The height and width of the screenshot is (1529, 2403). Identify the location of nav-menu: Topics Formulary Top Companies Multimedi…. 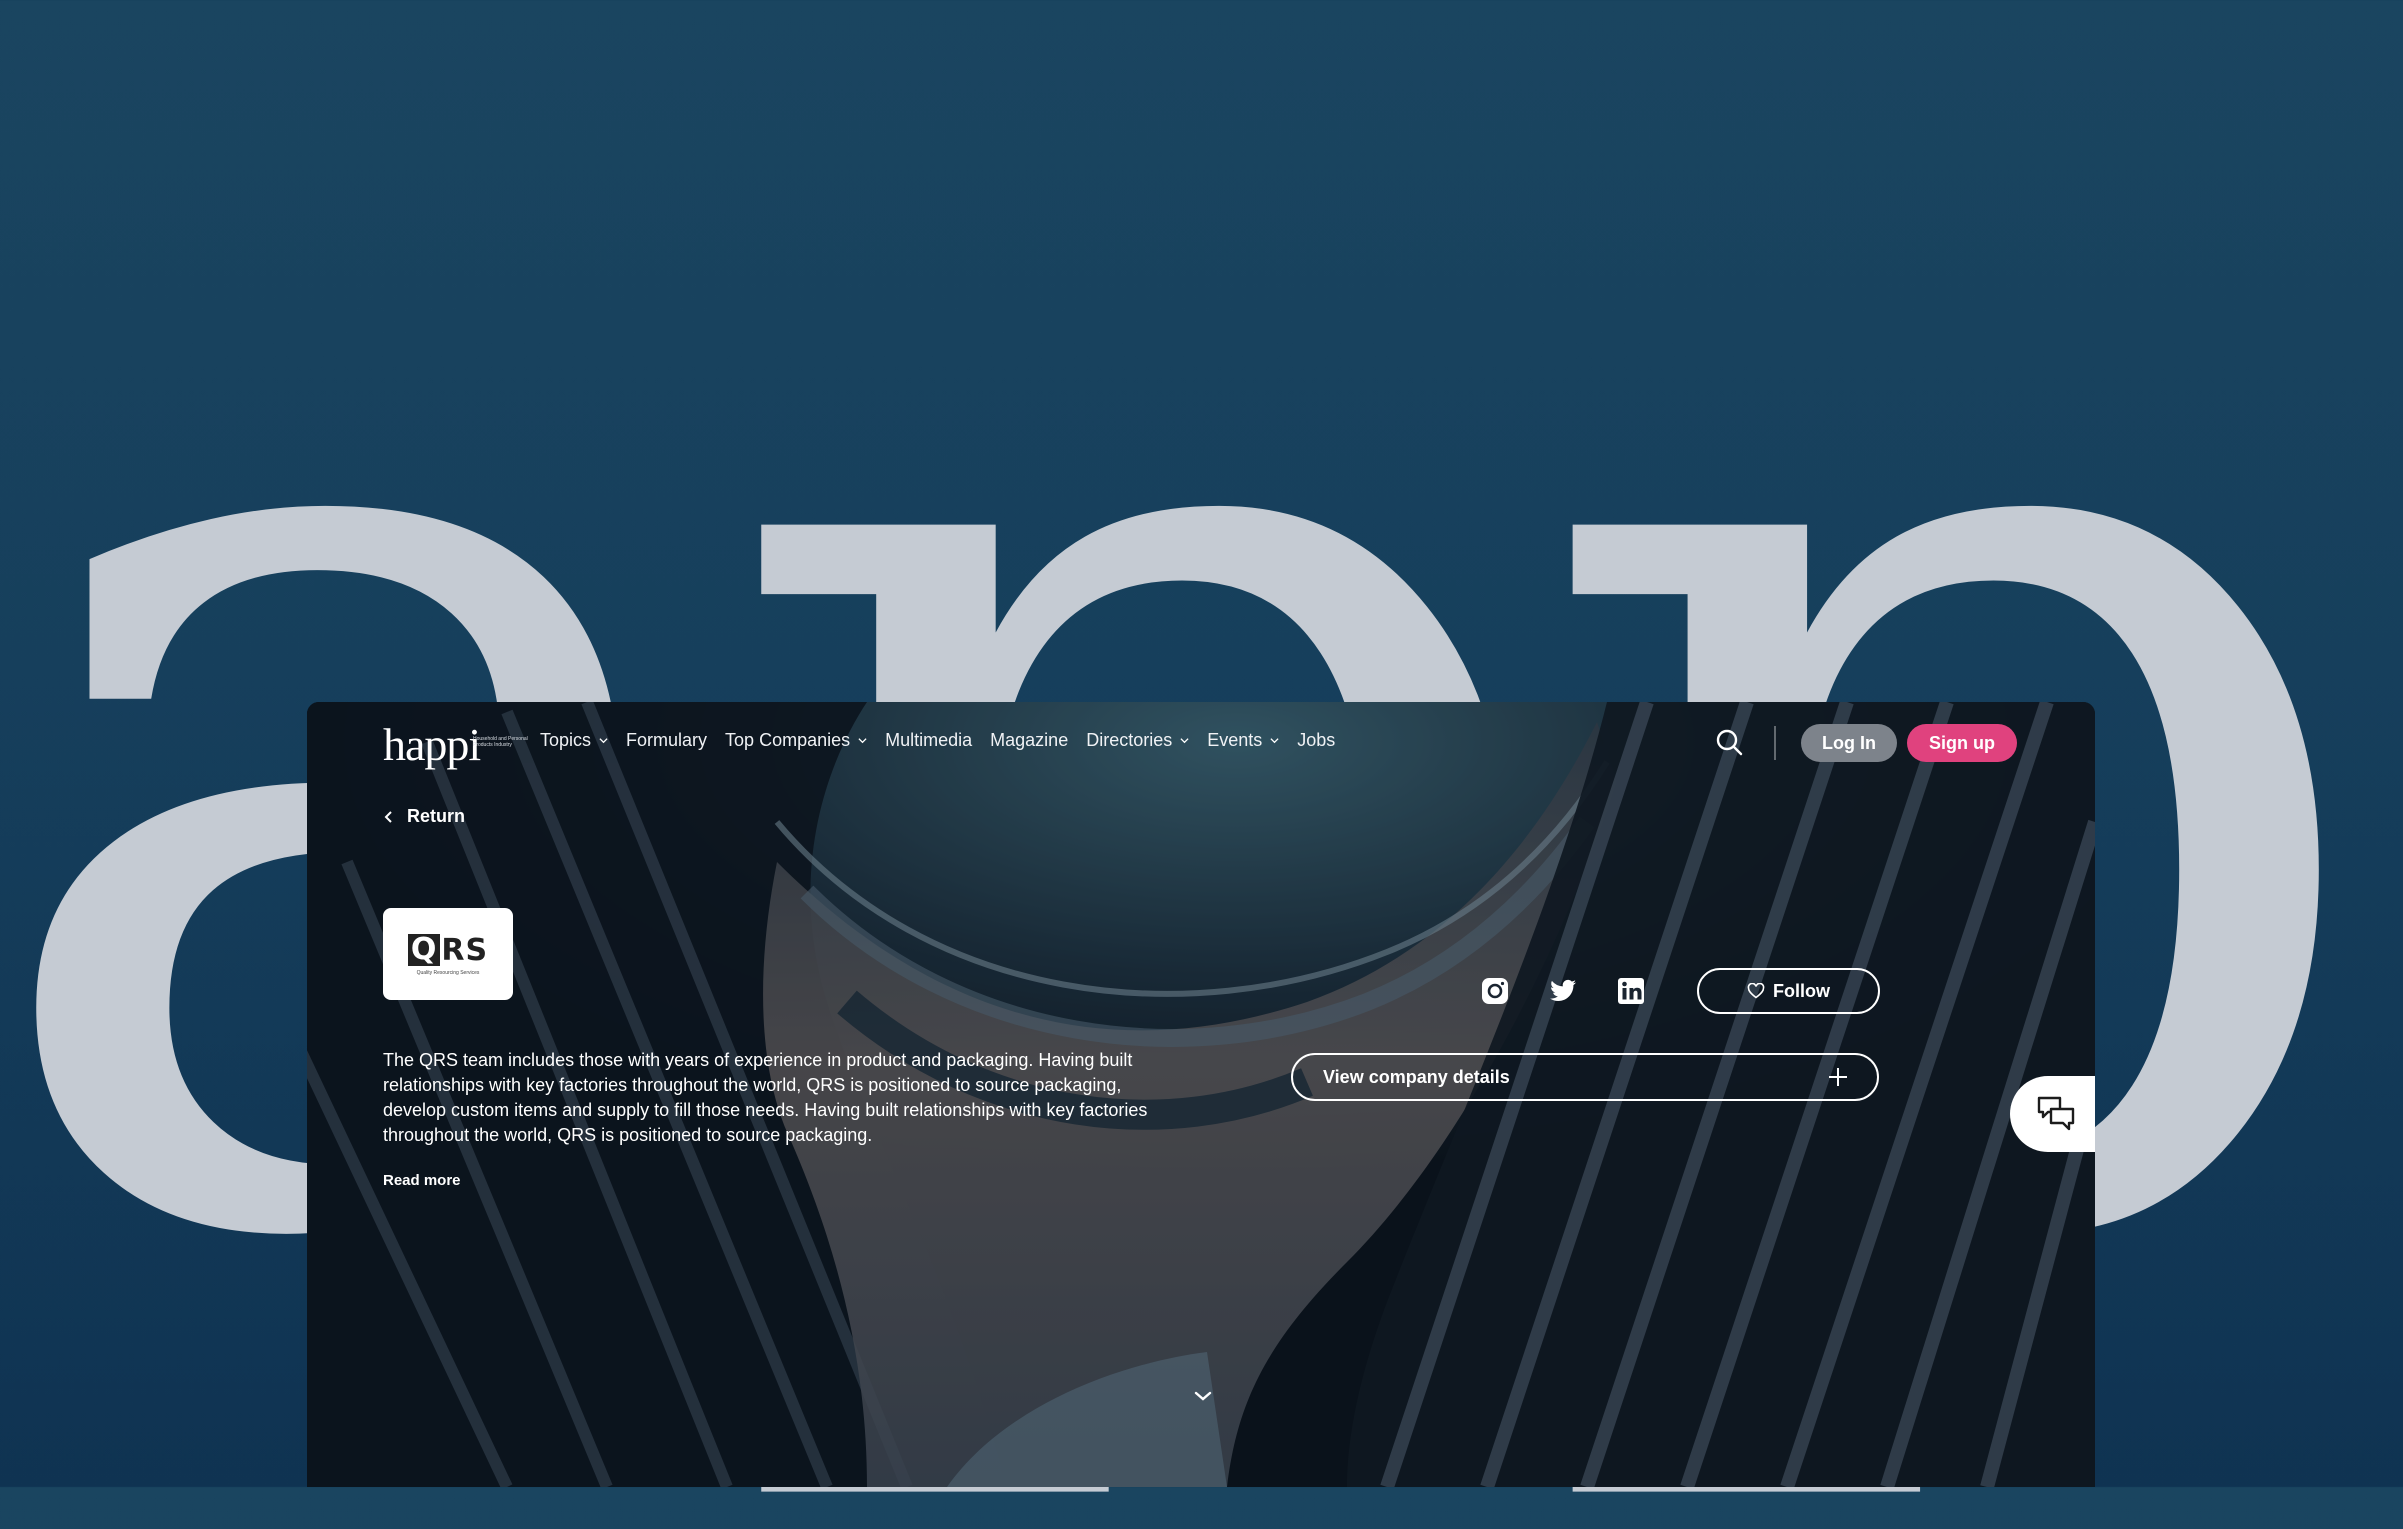
(946, 740).